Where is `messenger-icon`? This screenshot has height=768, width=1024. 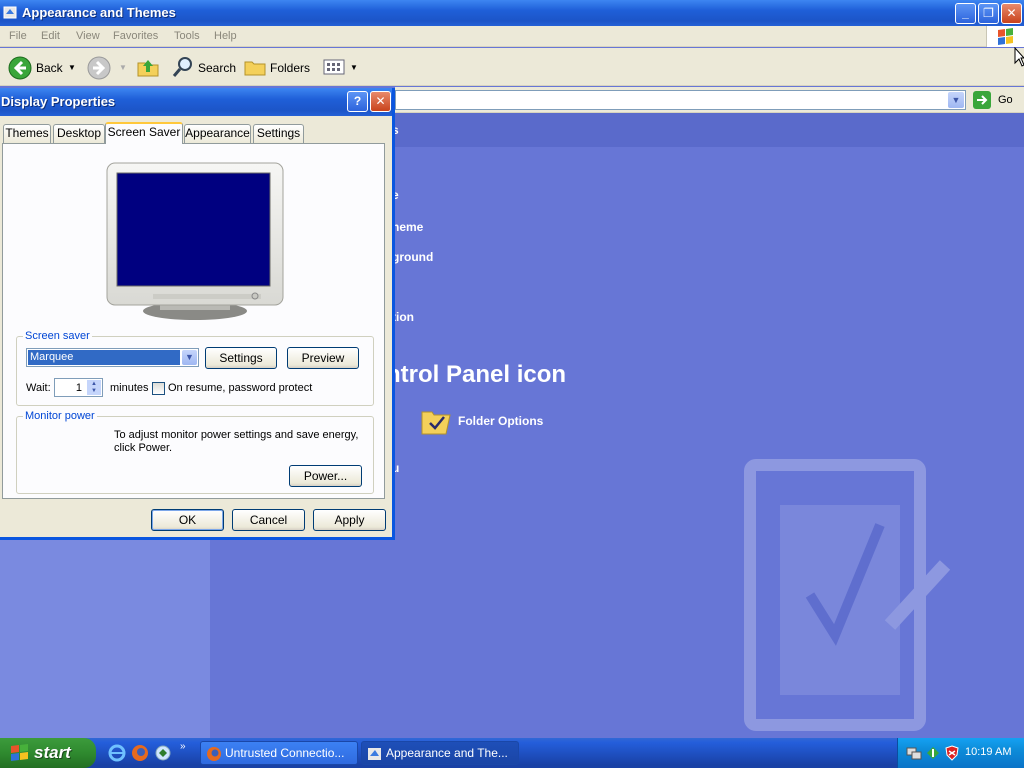 messenger-icon is located at coordinates (163, 753).